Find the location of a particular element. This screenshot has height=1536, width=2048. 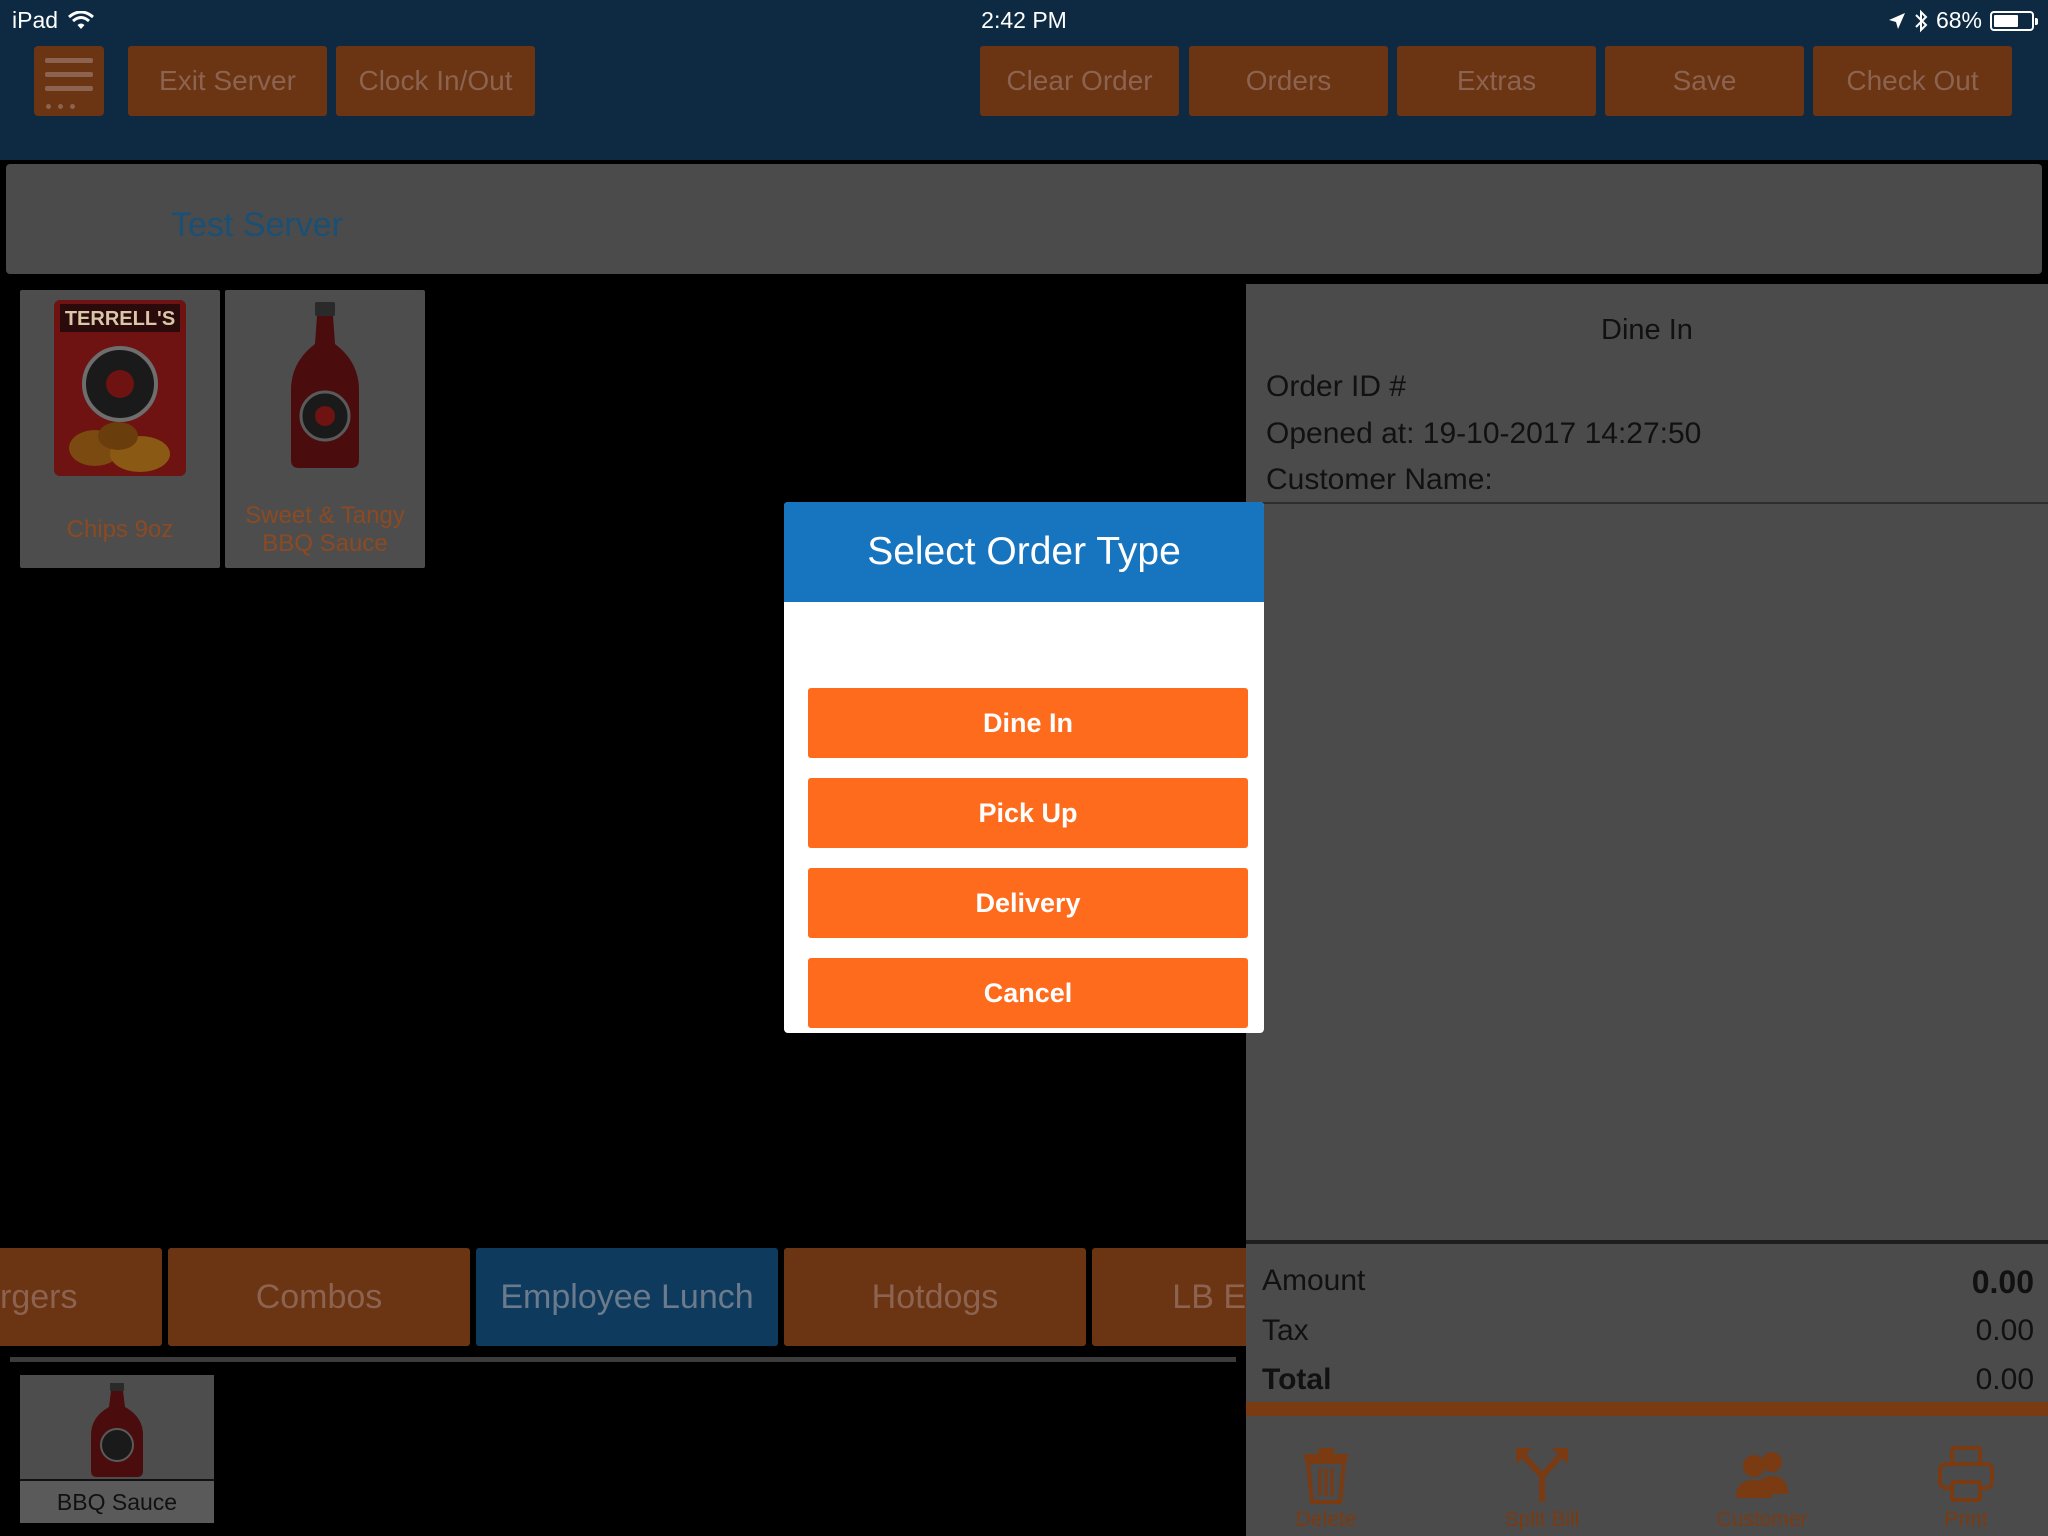

delivery-button: Delivery is located at coordinates (1028, 903).